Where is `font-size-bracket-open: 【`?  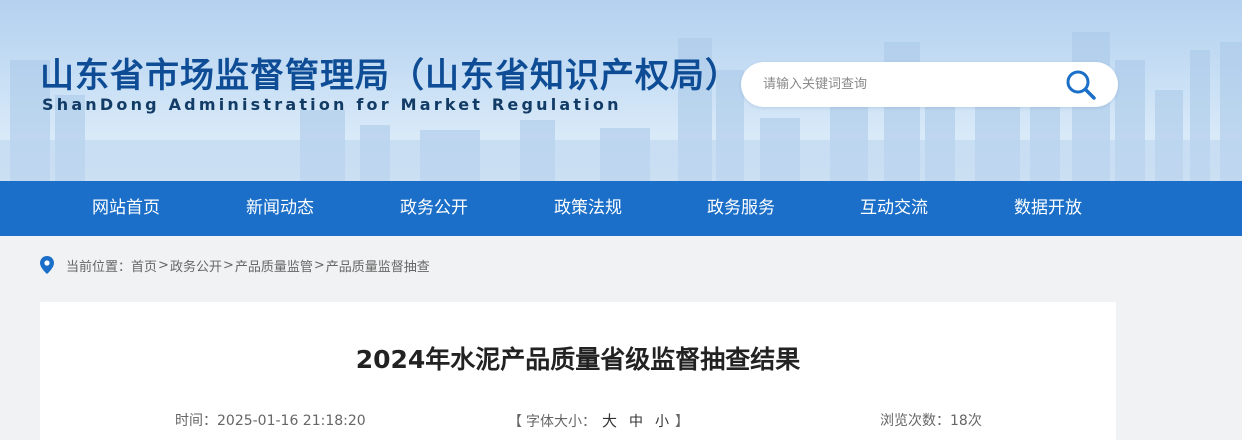
font-size-bracket-open: 【 is located at coordinates (515, 421).